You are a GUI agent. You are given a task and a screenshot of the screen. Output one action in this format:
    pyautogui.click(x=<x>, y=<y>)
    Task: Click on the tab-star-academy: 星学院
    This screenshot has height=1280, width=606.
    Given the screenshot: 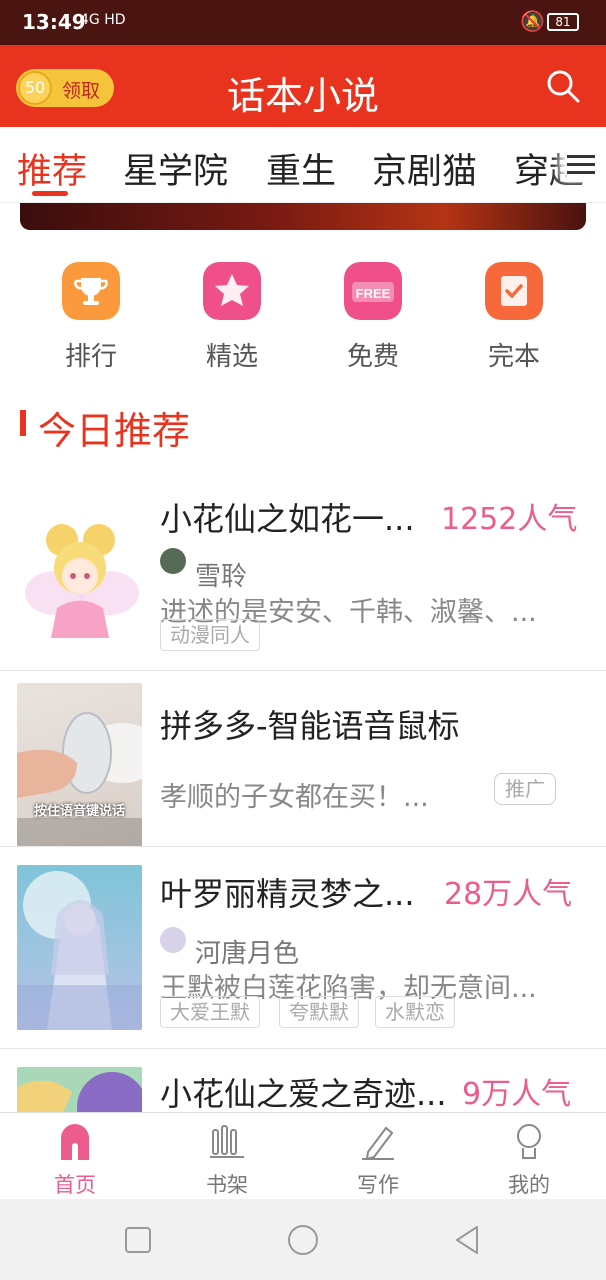 What is the action you would take?
    pyautogui.click(x=175, y=168)
    